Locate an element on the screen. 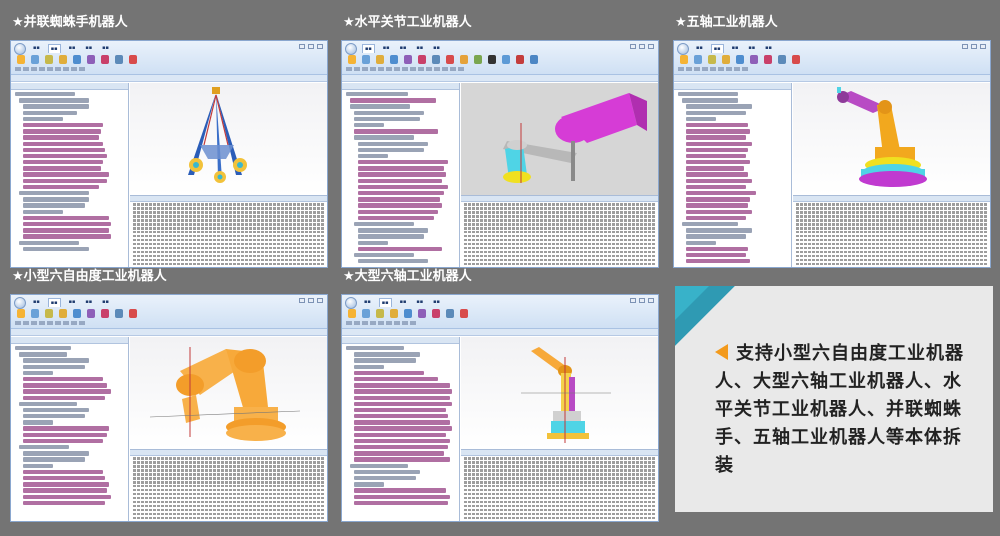 This screenshot has width=1000, height=536. home-icon is located at coordinates (492, 59).